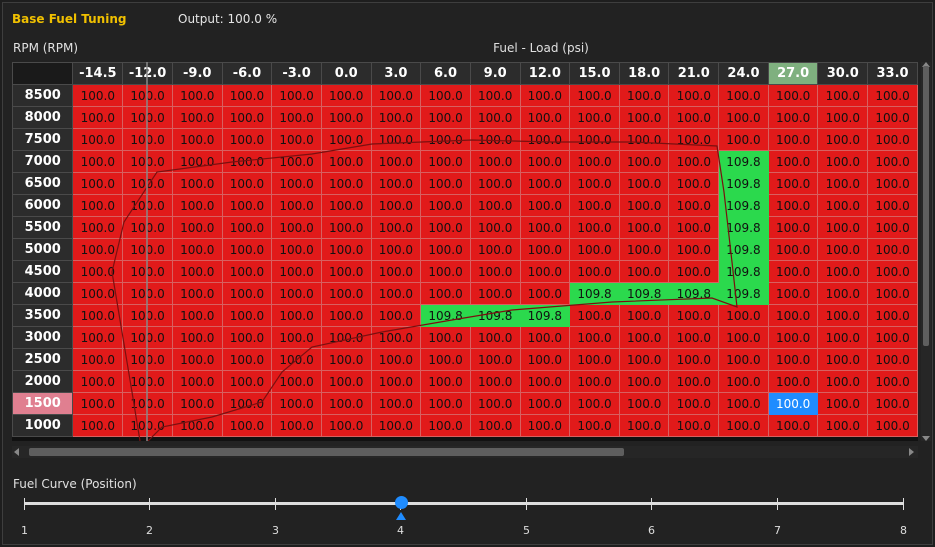 This screenshot has width=935, height=547. Describe the element at coordinates (793, 73) in the screenshot. I see `column-header: 27.0` at that location.